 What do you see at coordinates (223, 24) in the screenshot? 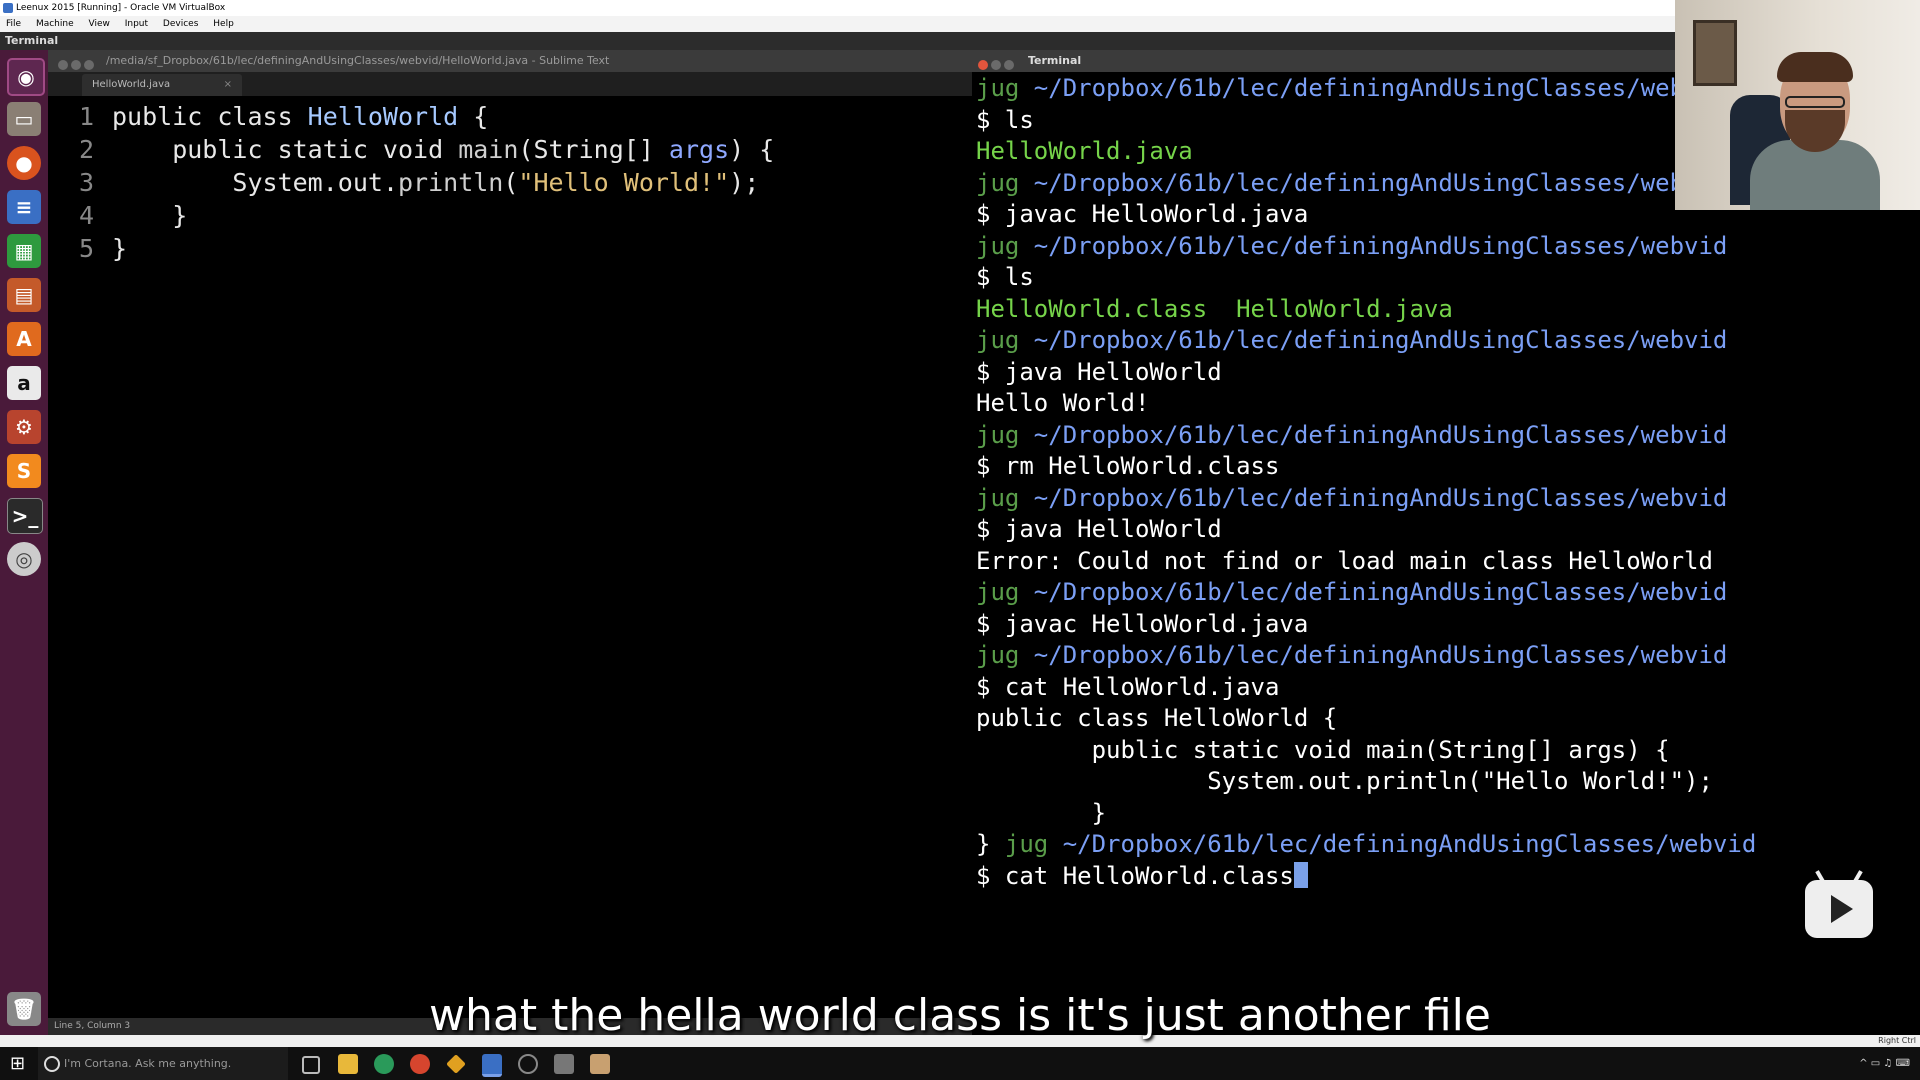
I see `menu-help: Help` at bounding box center [223, 24].